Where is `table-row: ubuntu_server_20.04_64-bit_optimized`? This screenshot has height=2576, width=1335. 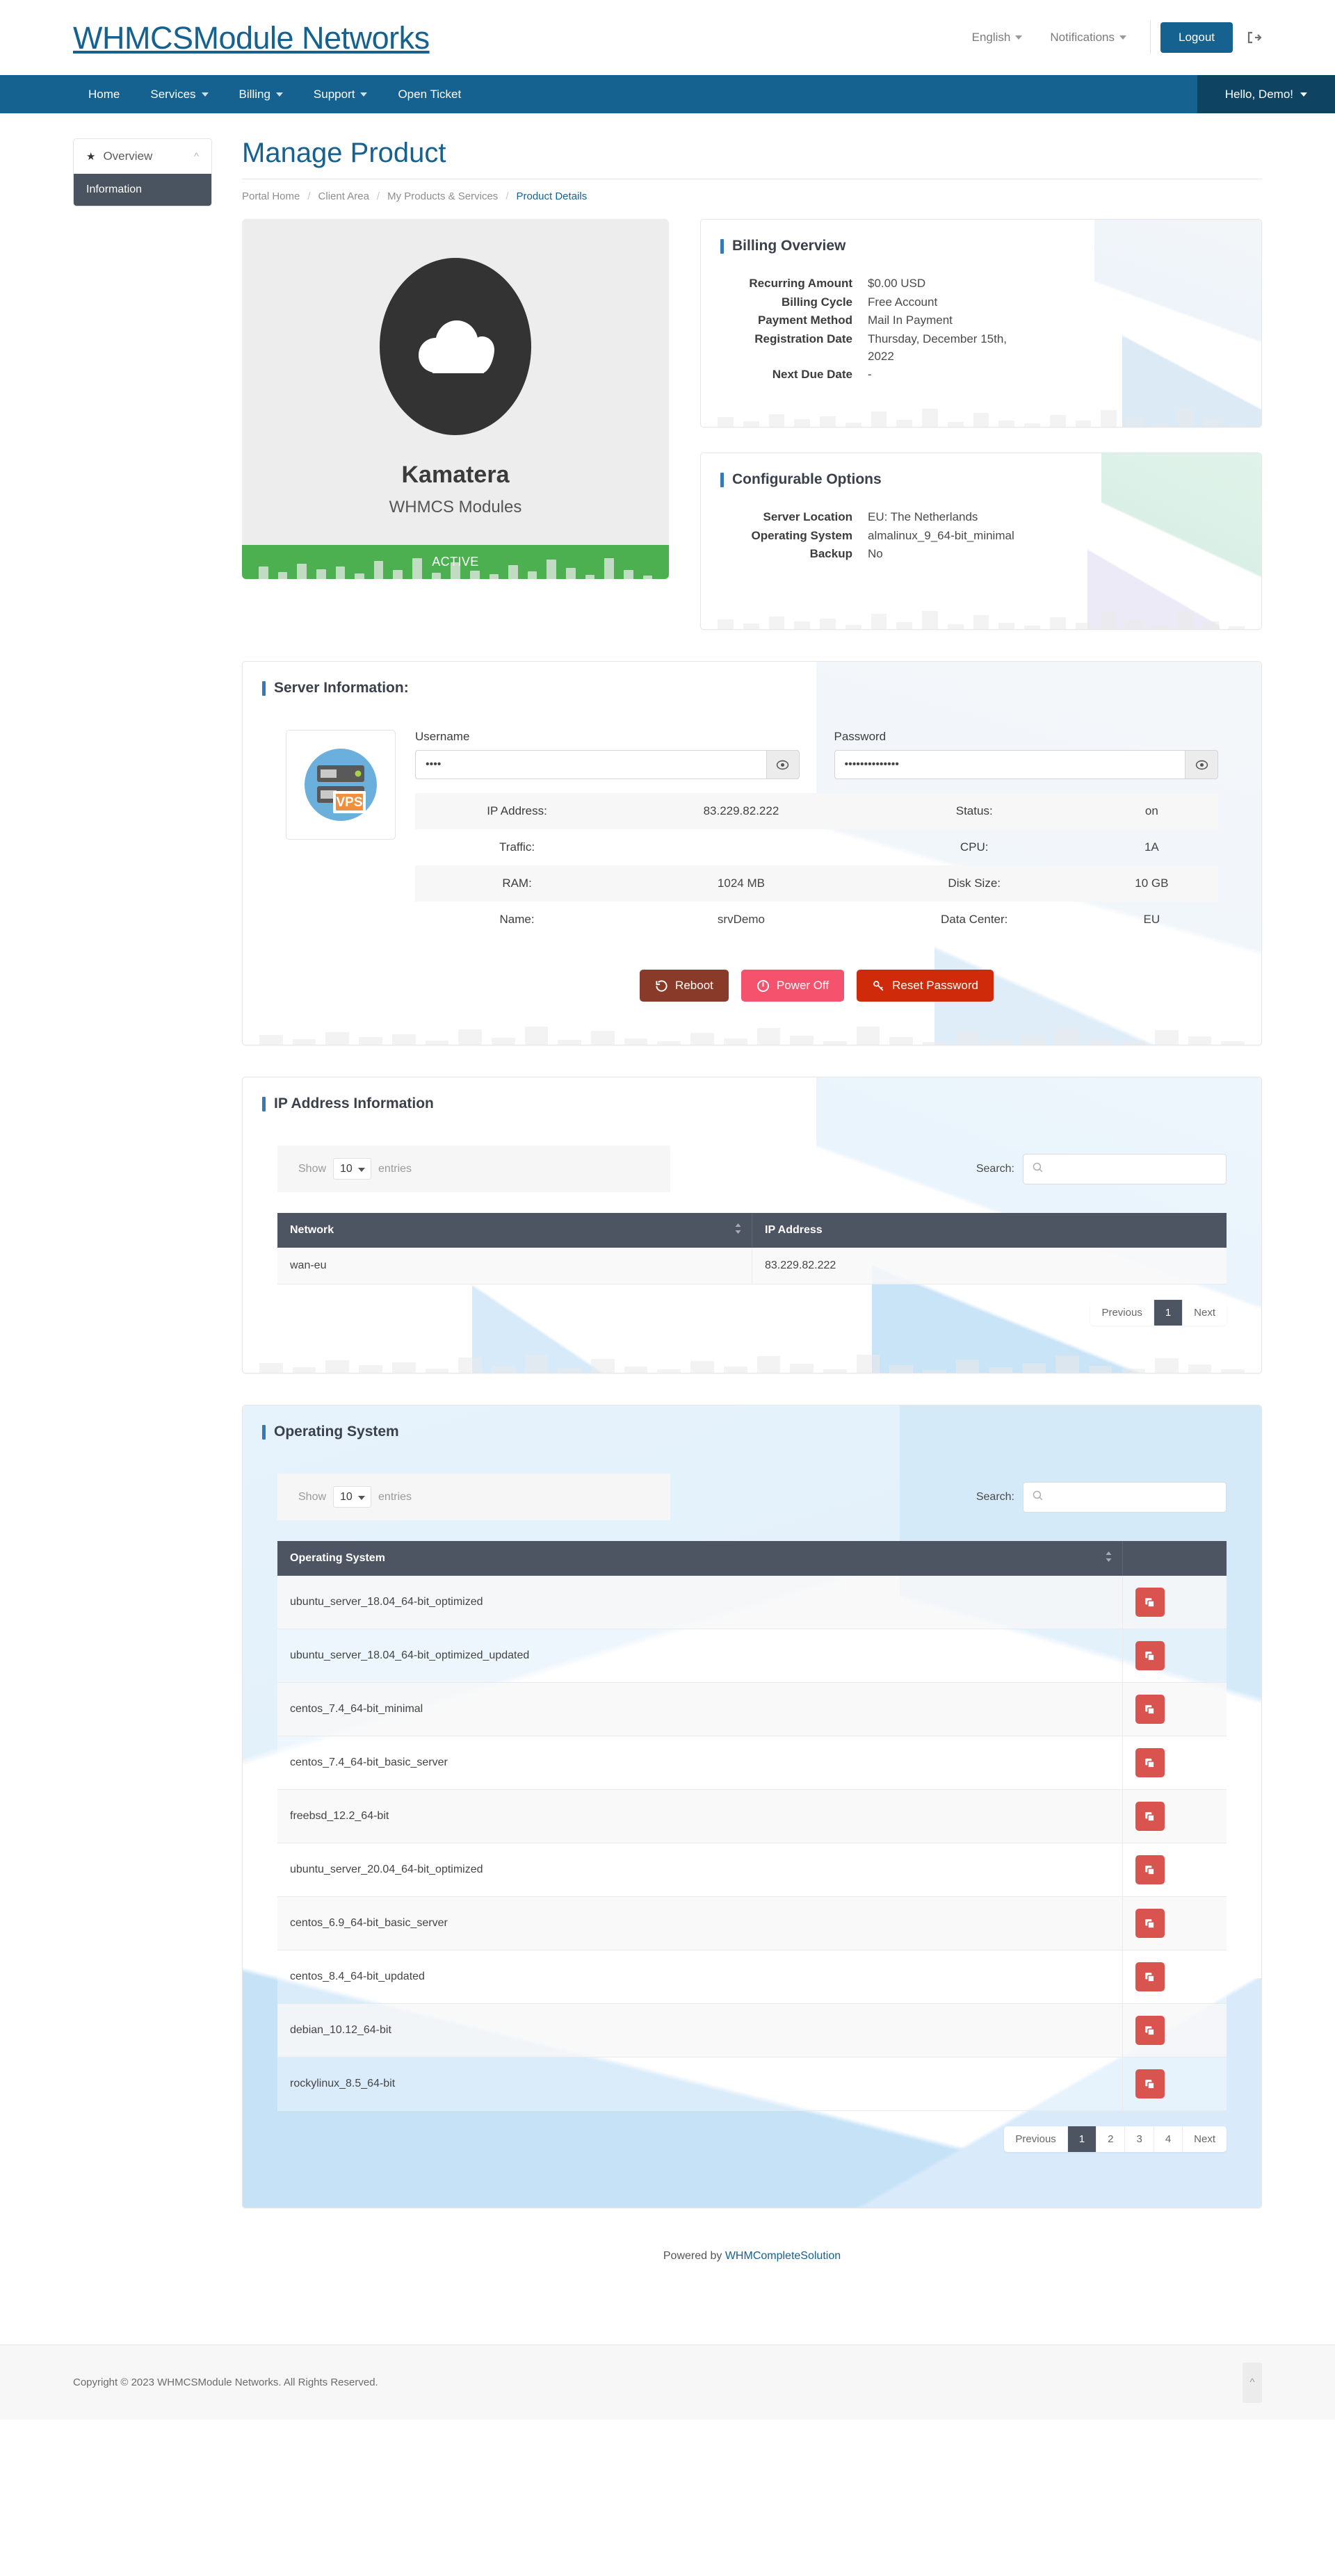
table-row: ubuntu_server_20.04_64-bit_optimized is located at coordinates (752, 1870).